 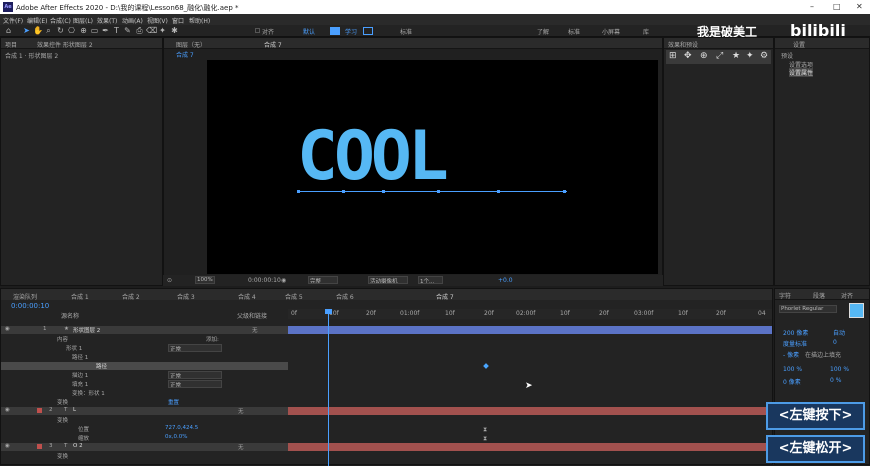 What do you see at coordinates (323, 280) in the screenshot?
I see `quality-select: 完整` at bounding box center [323, 280].